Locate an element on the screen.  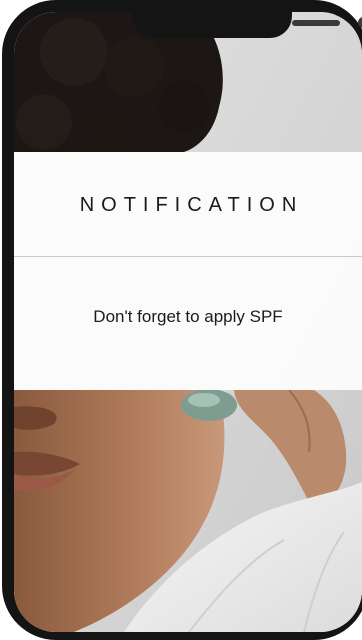
camera-icon is located at coordinates (360, 22).